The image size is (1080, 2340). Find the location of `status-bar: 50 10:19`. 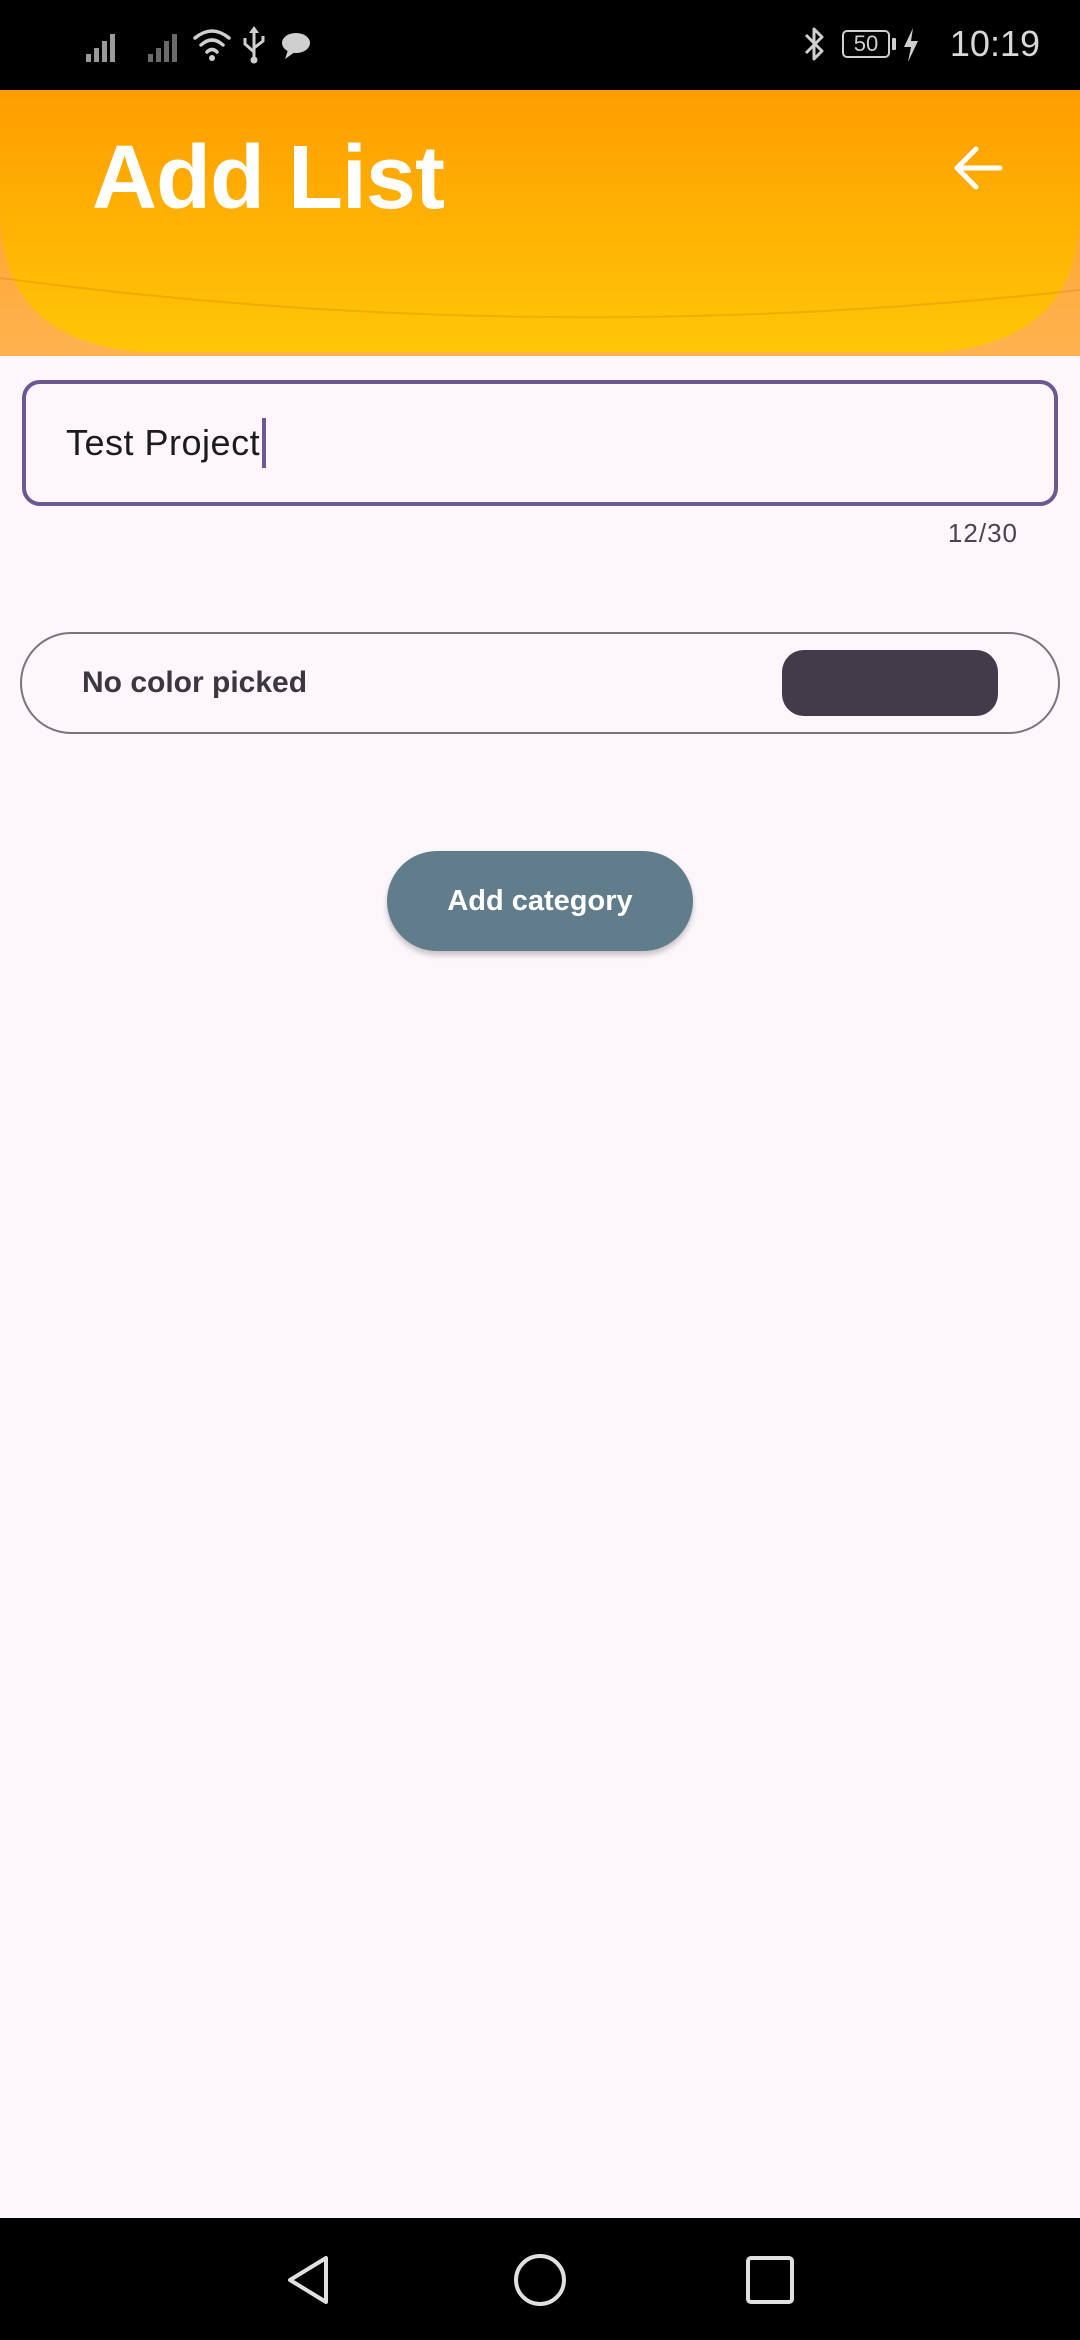

status-bar: 50 10:19 is located at coordinates (540, 45).